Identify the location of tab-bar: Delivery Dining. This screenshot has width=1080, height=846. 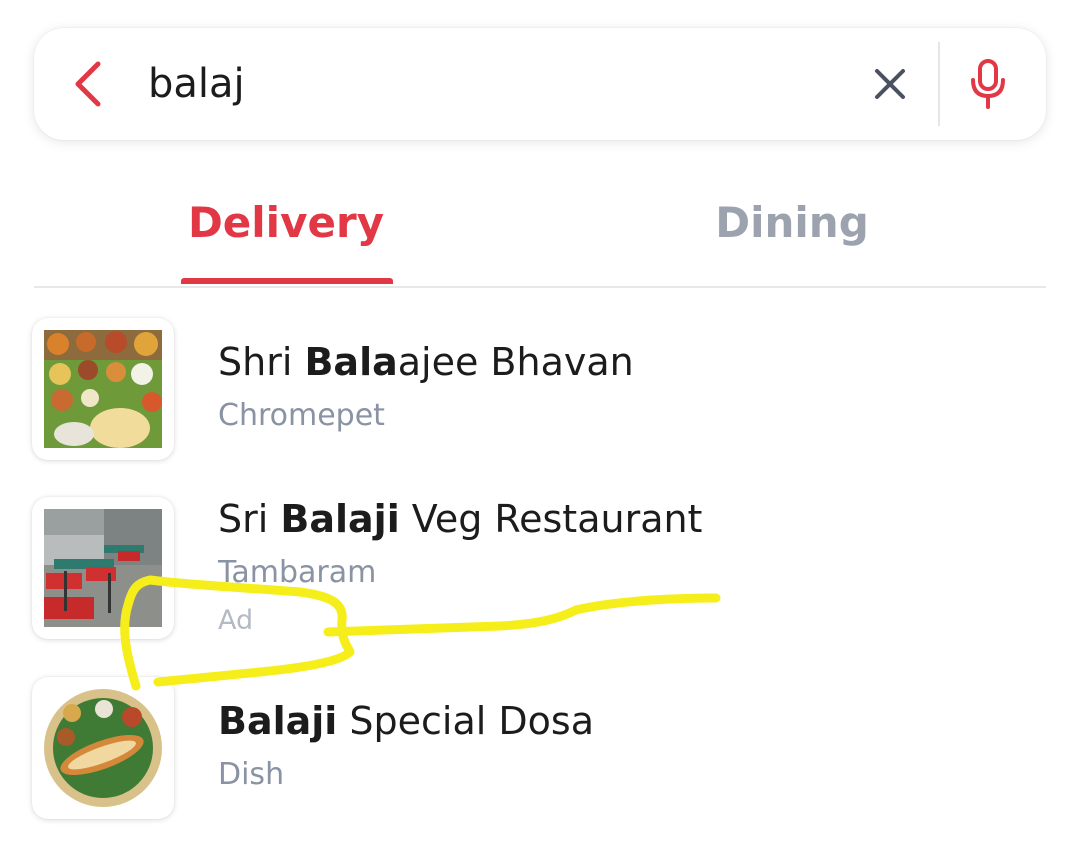
(540, 234).